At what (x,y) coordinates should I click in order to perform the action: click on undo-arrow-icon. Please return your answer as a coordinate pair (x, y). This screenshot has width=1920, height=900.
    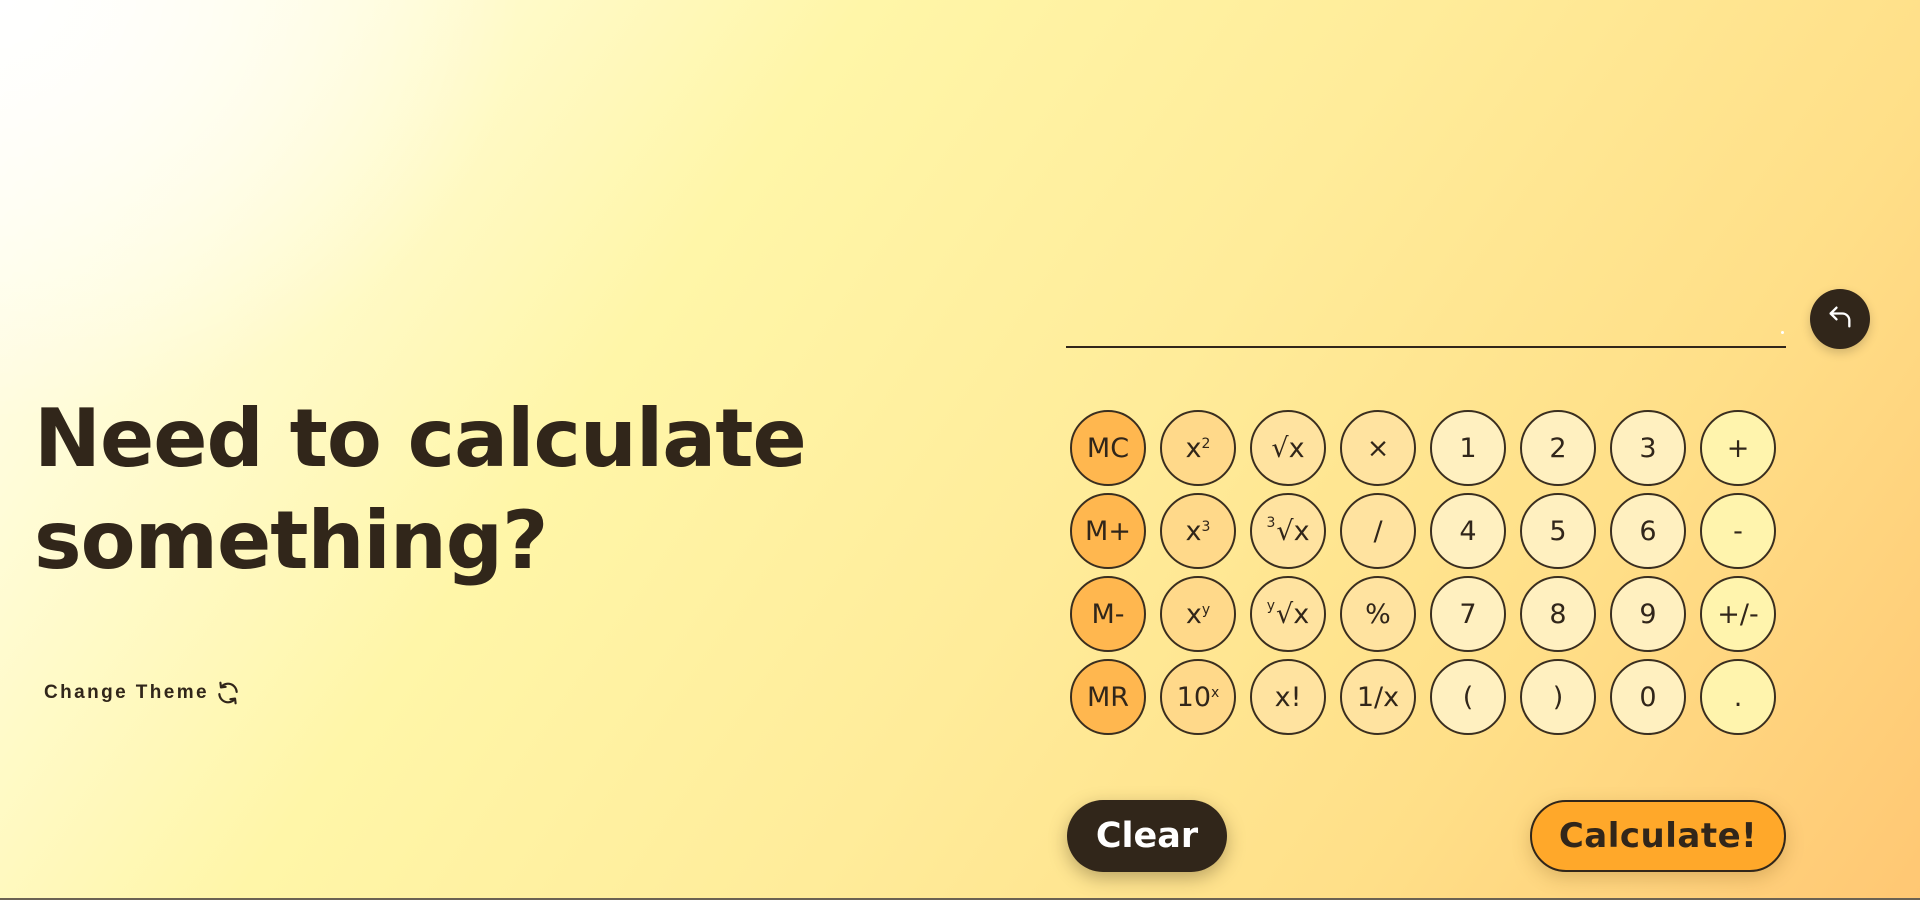
    Looking at the image, I should click on (1840, 319).